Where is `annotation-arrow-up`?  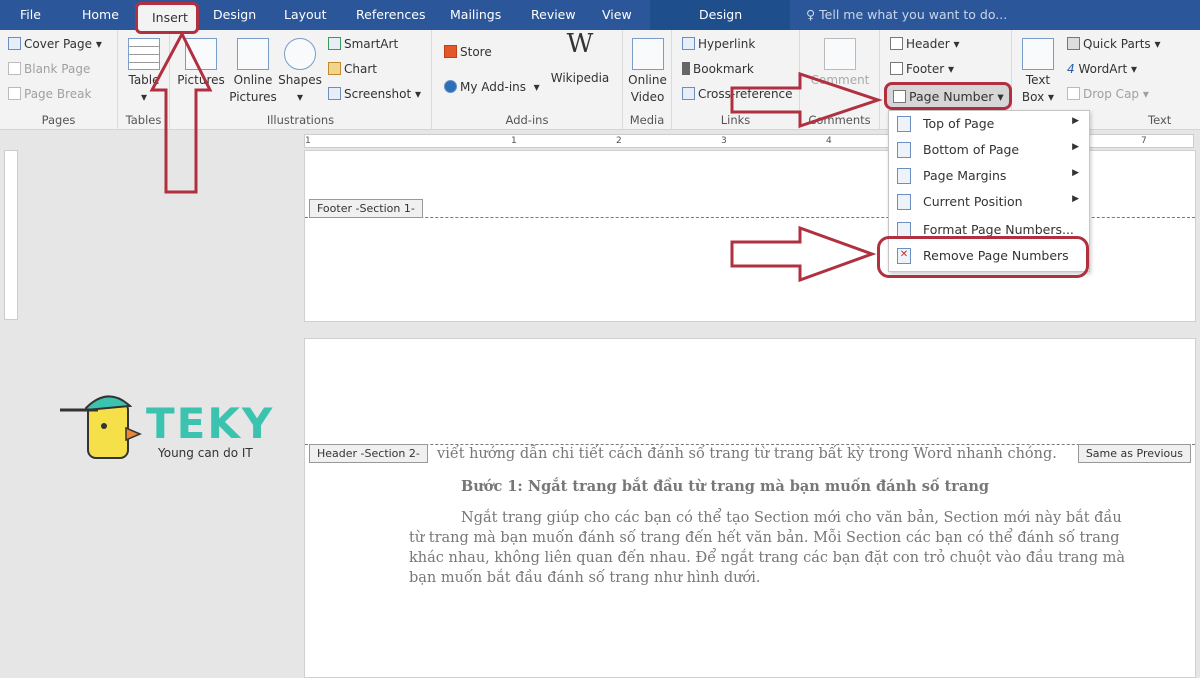
annotation-arrow-up is located at coordinates (181, 112).